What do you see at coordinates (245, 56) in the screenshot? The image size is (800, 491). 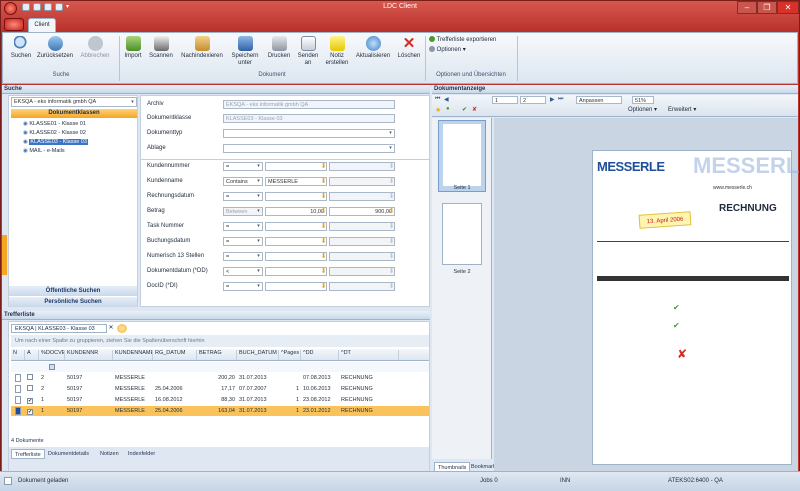 I see `save-as-button: Speichern unter` at bounding box center [245, 56].